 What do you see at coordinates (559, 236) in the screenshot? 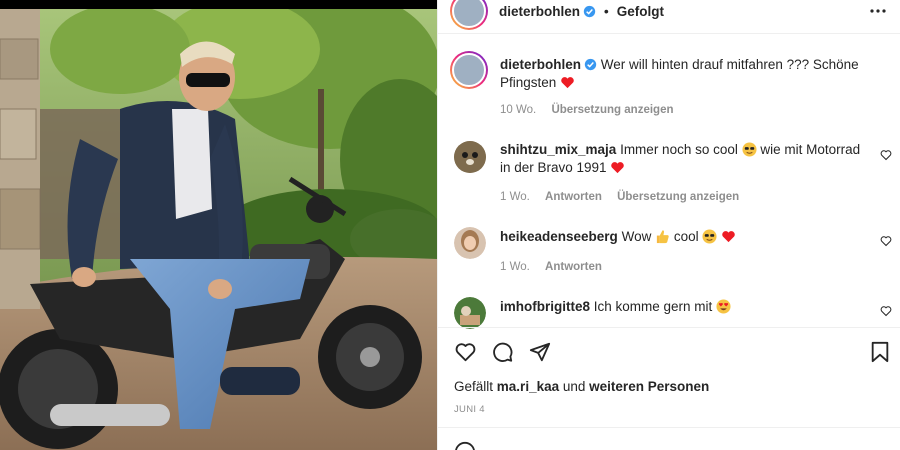
I see `comment-2-username: heikeadenseeberg` at bounding box center [559, 236].